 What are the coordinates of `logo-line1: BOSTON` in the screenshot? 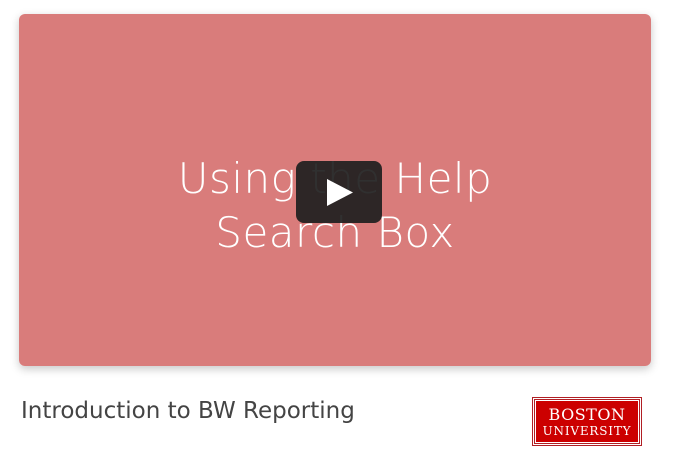 It's located at (587, 414).